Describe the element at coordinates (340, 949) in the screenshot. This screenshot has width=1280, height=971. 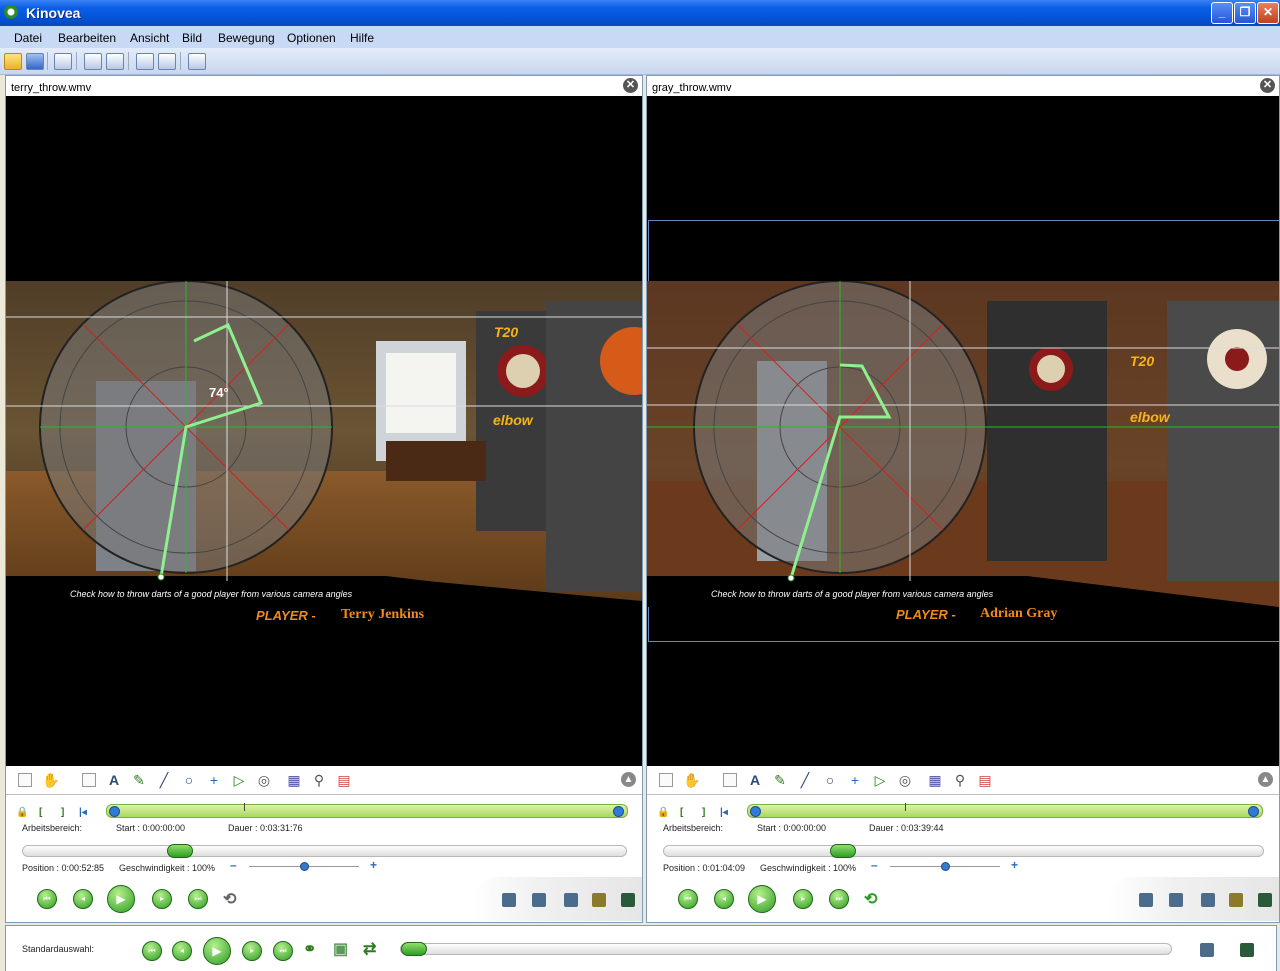
I see `merge-icon: ▣` at that location.